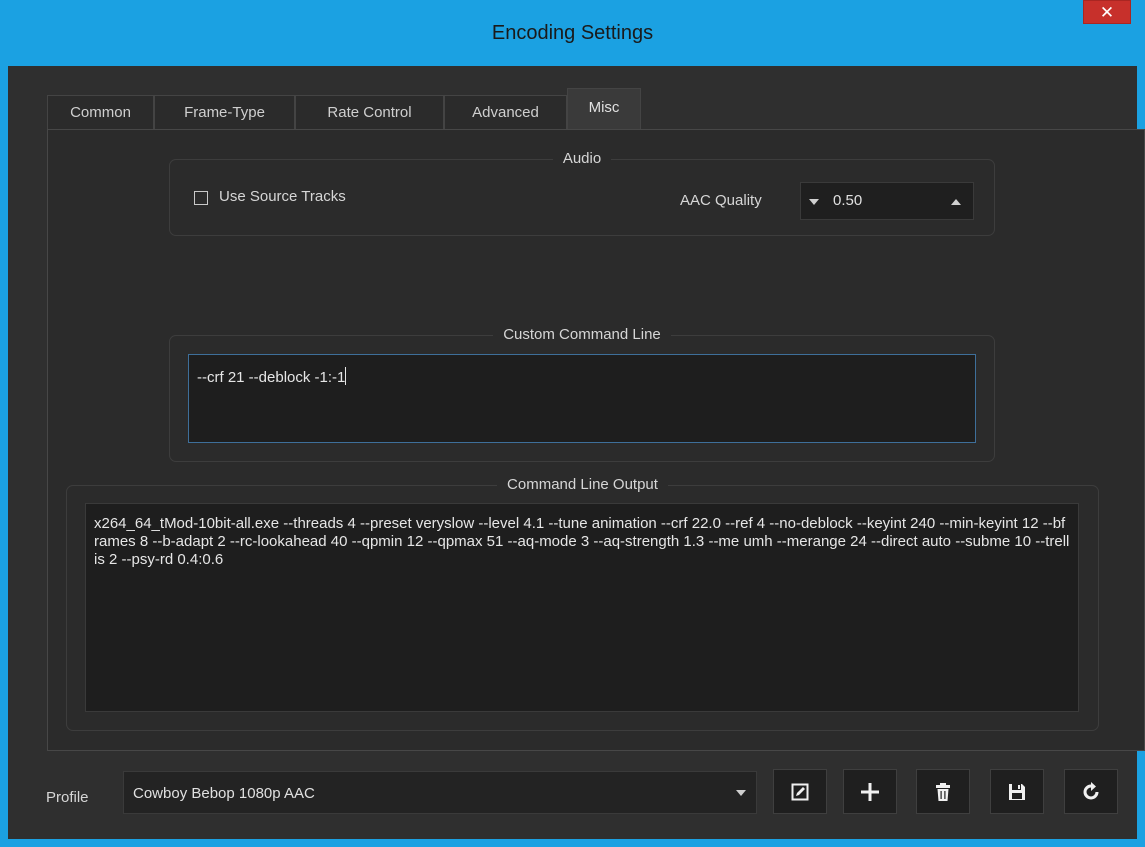 This screenshot has height=847, width=1145. I want to click on reload-profile-button, so click(1091, 791).